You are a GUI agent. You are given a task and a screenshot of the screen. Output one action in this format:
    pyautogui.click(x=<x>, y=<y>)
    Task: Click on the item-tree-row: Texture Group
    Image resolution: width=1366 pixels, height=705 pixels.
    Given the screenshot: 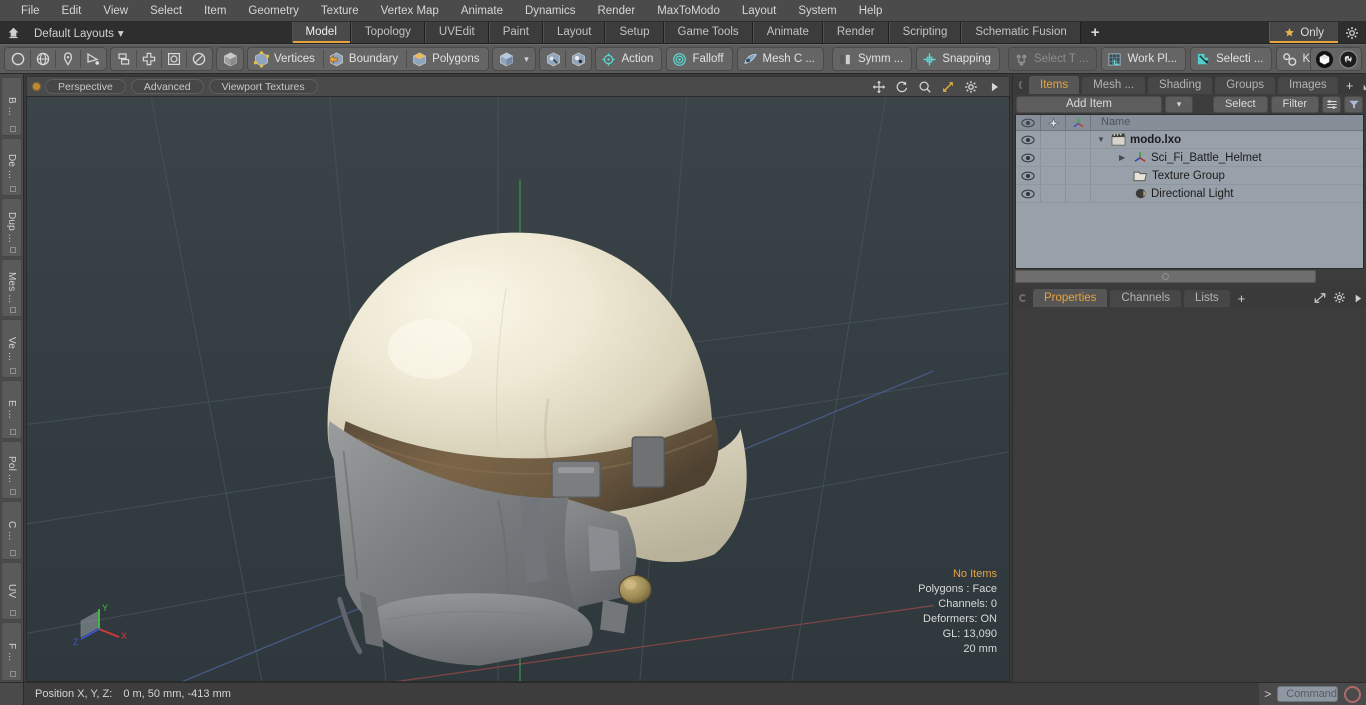 What is the action you would take?
    pyautogui.click(x=1189, y=176)
    